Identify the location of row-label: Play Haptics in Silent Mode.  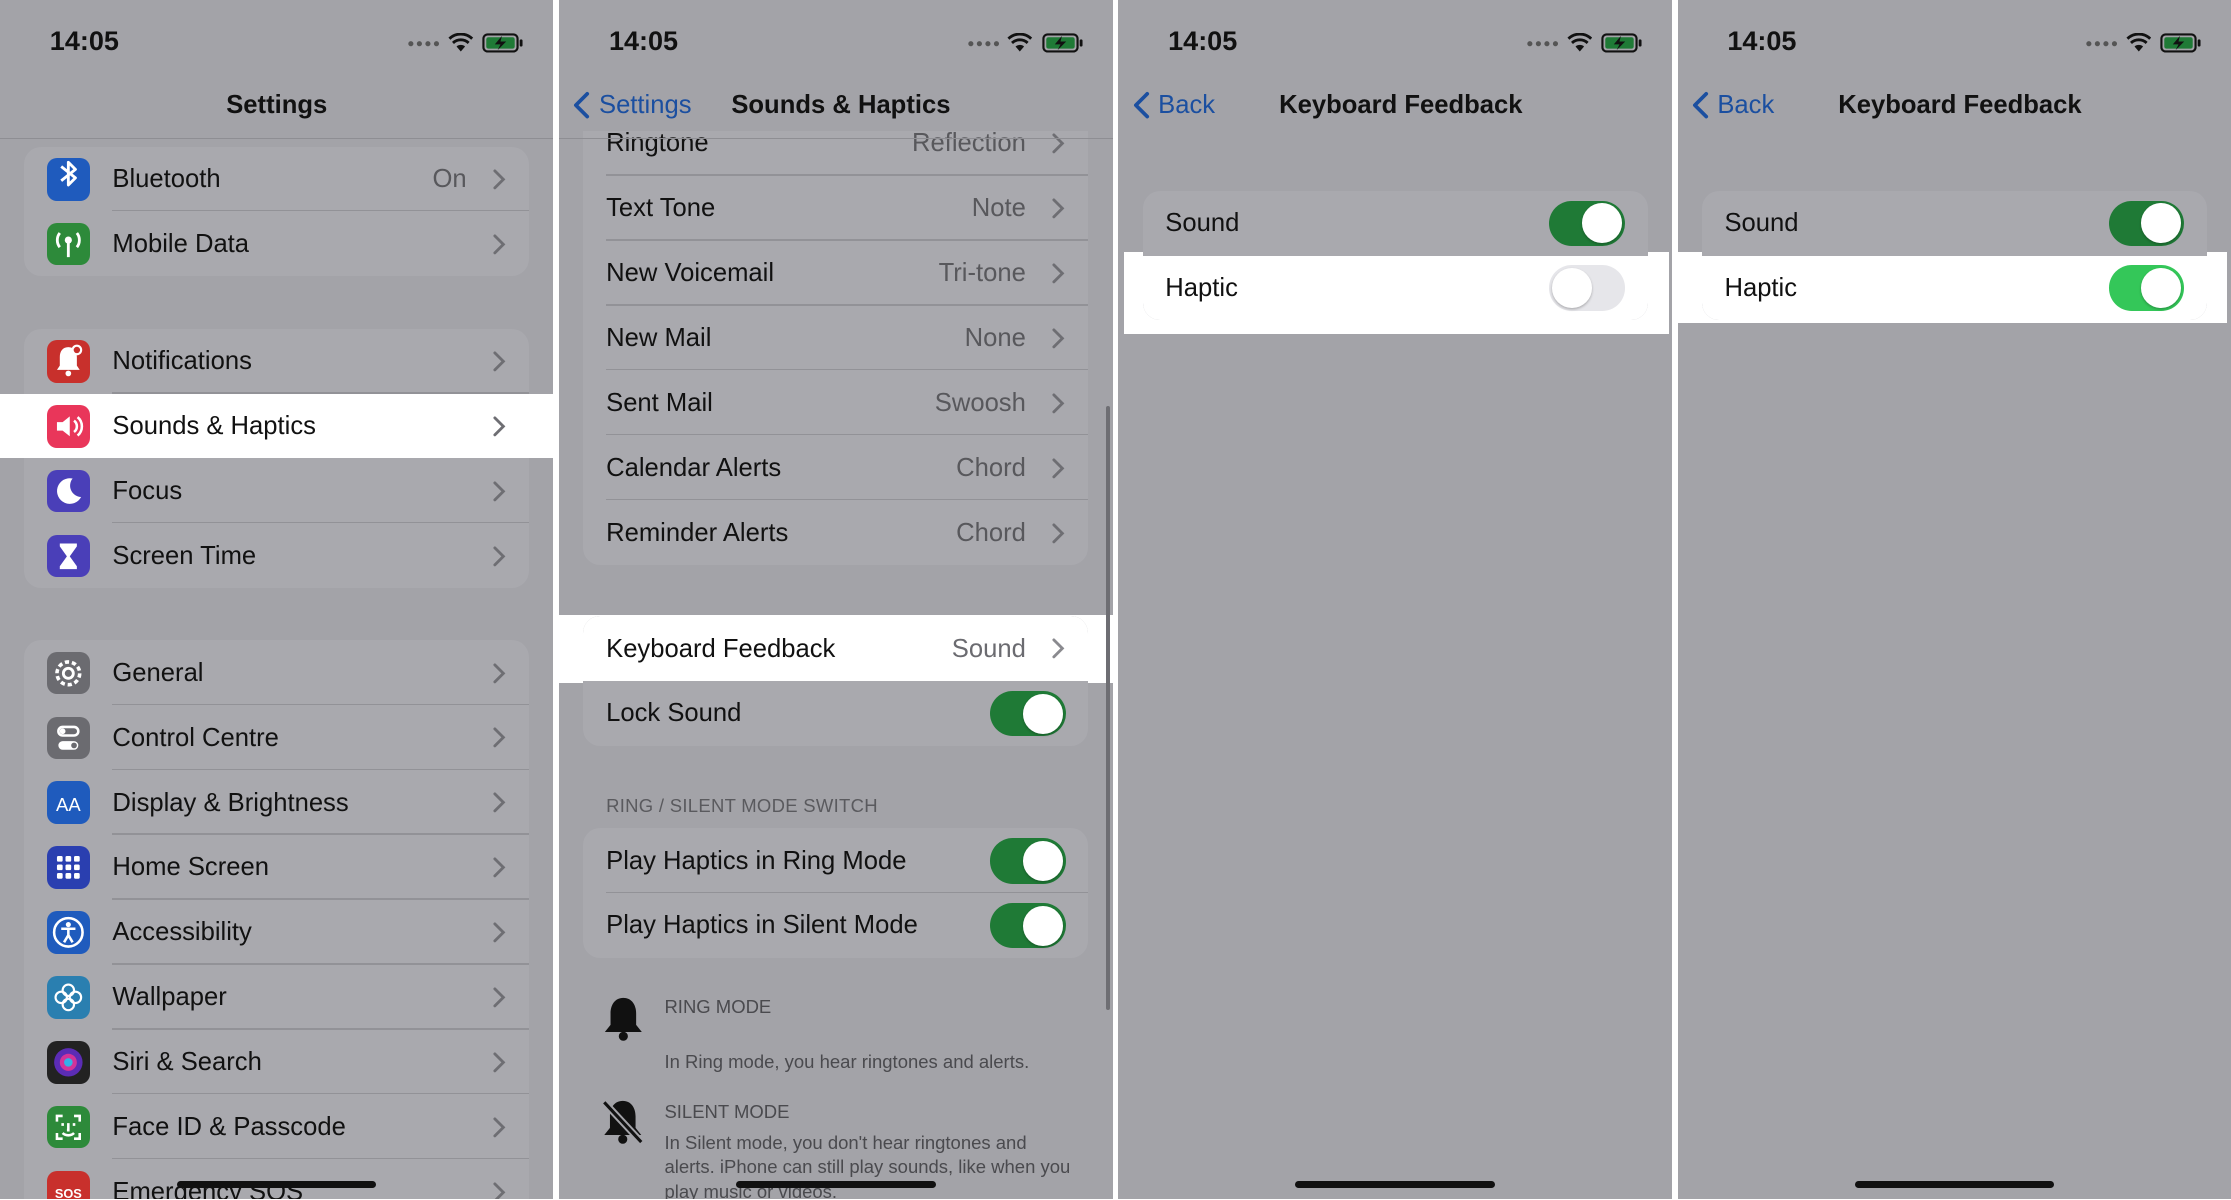
(762, 925).